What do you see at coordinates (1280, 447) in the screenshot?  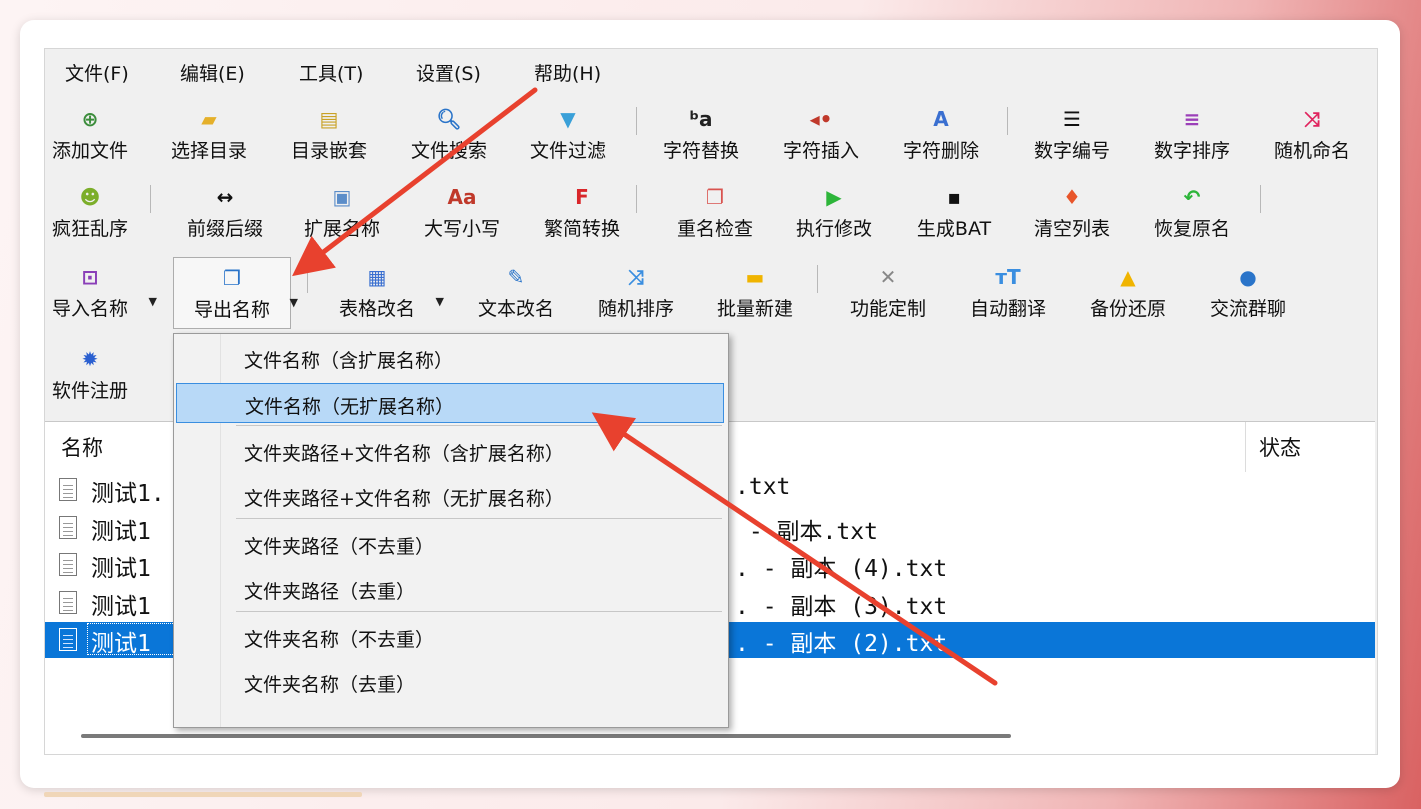 I see `column-header-status: 状态` at bounding box center [1280, 447].